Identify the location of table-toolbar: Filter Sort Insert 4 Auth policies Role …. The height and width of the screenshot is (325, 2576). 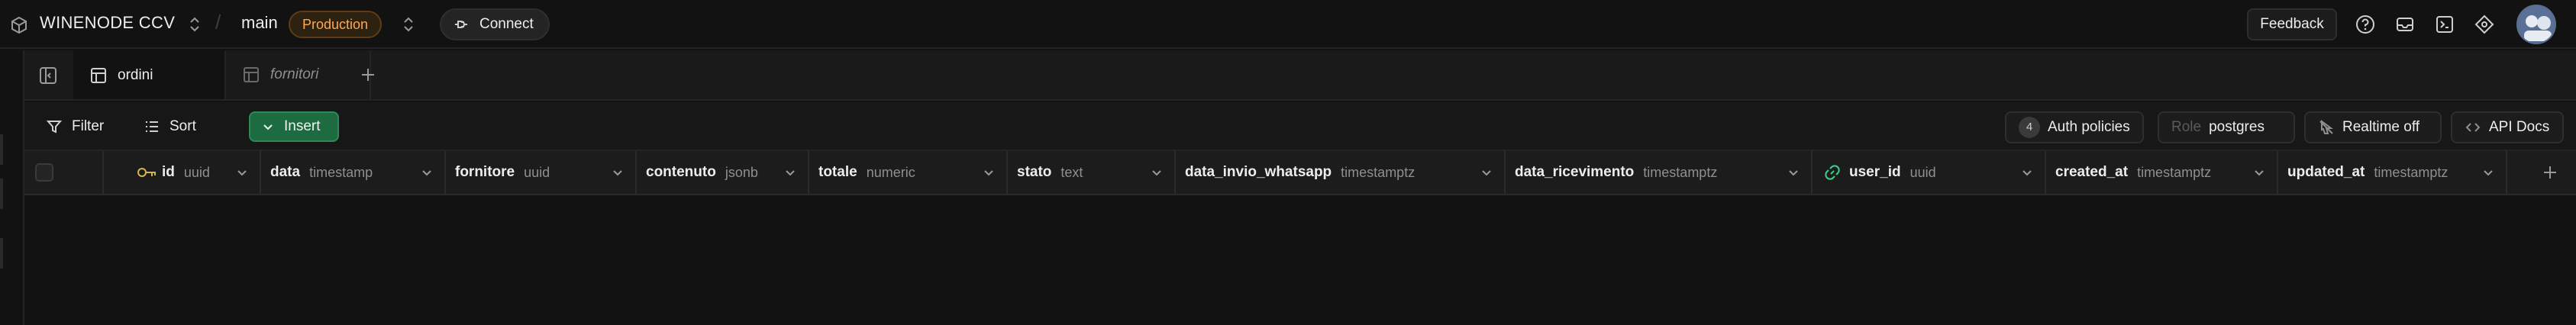
(1300, 126).